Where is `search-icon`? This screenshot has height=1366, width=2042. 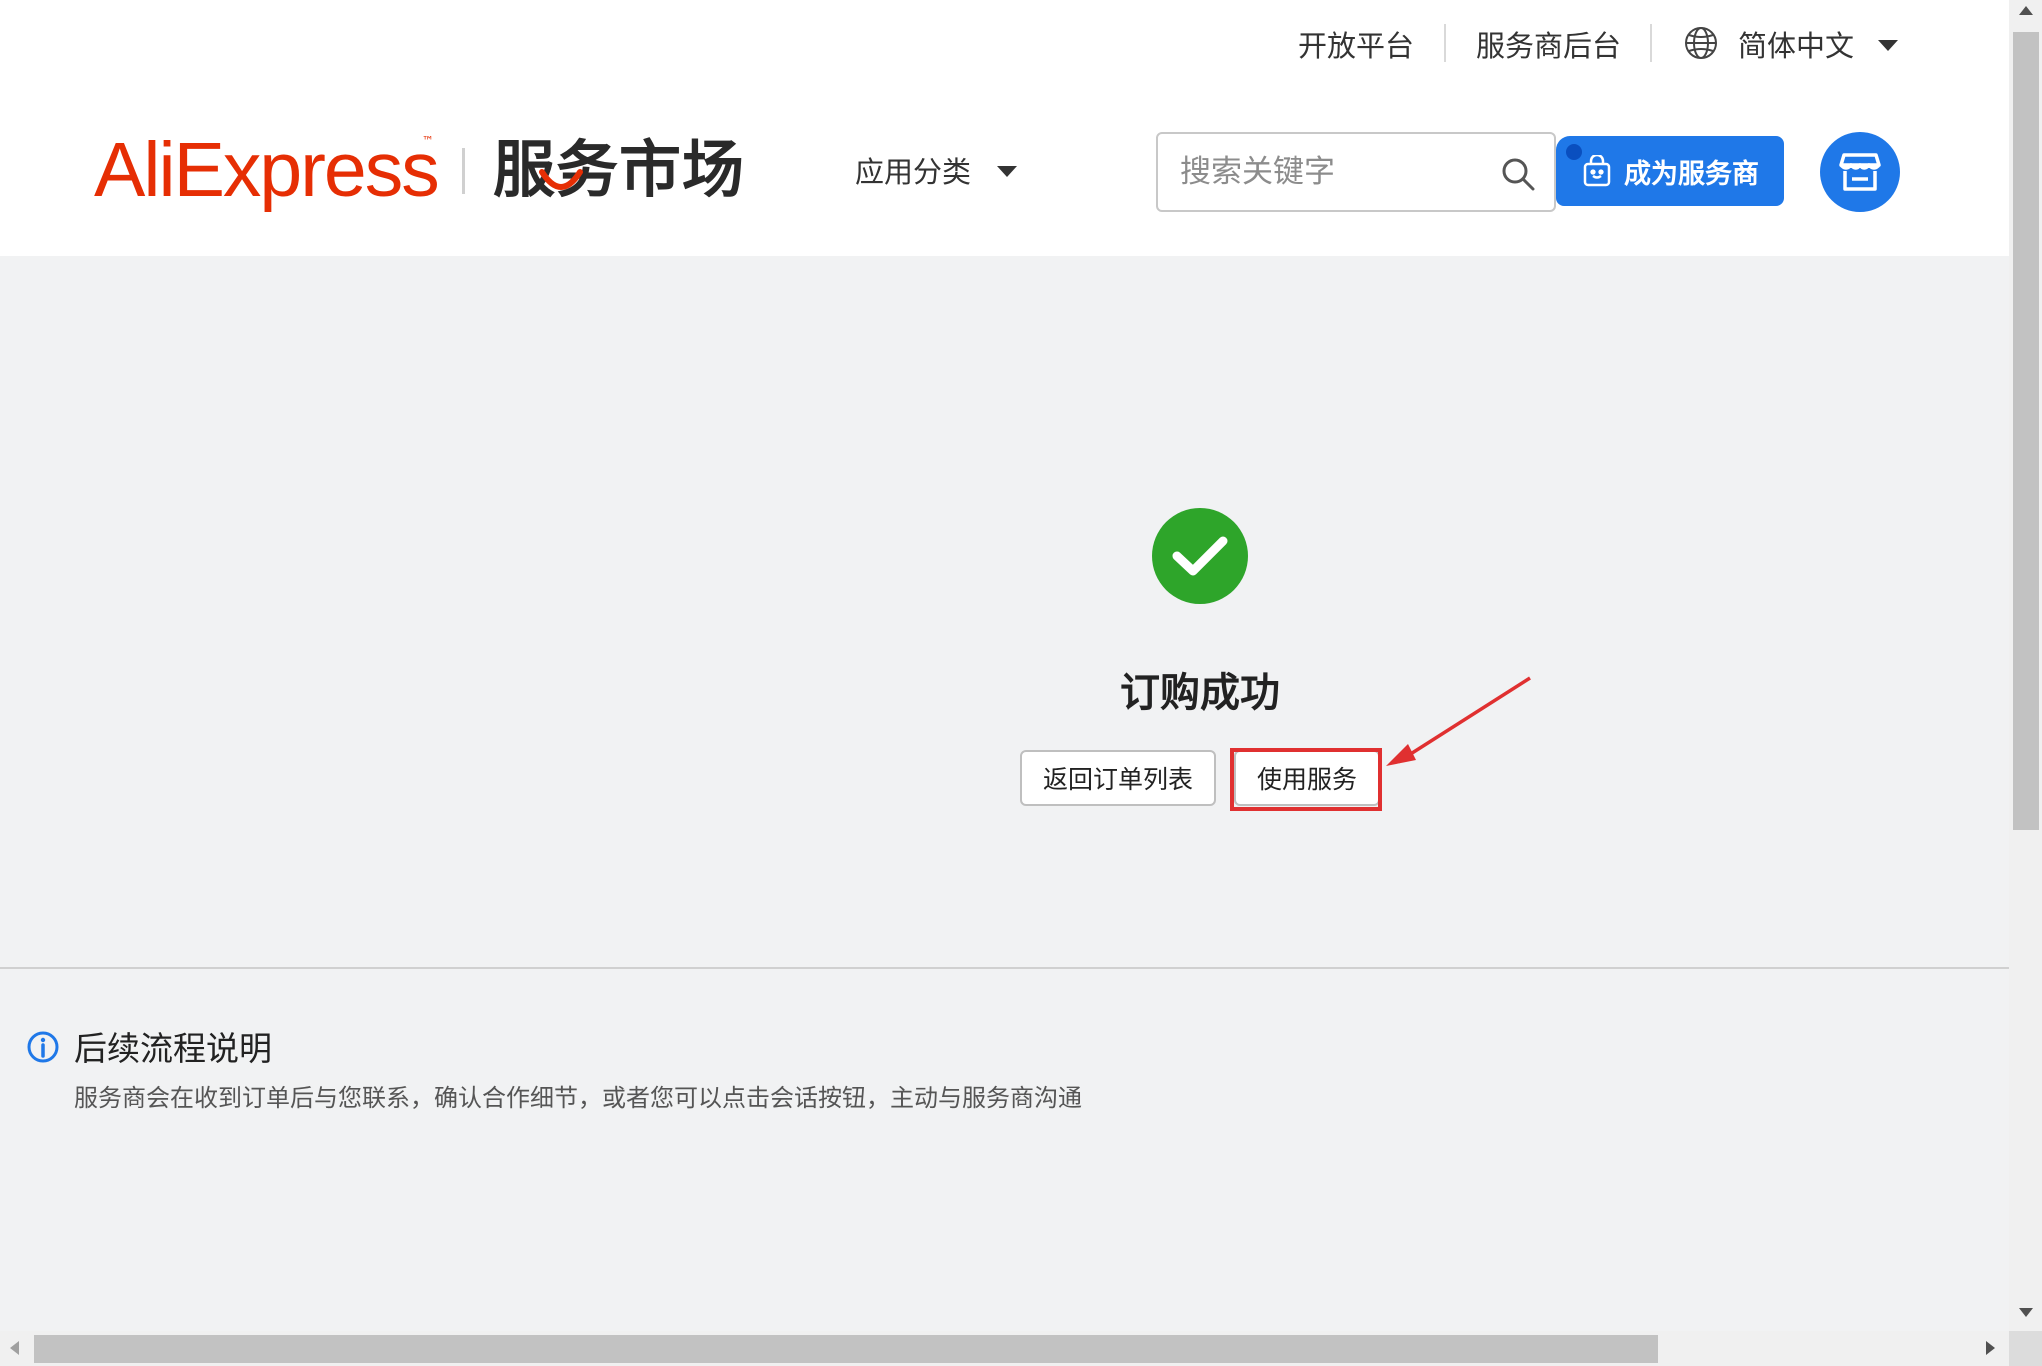
search-icon is located at coordinates (1518, 176).